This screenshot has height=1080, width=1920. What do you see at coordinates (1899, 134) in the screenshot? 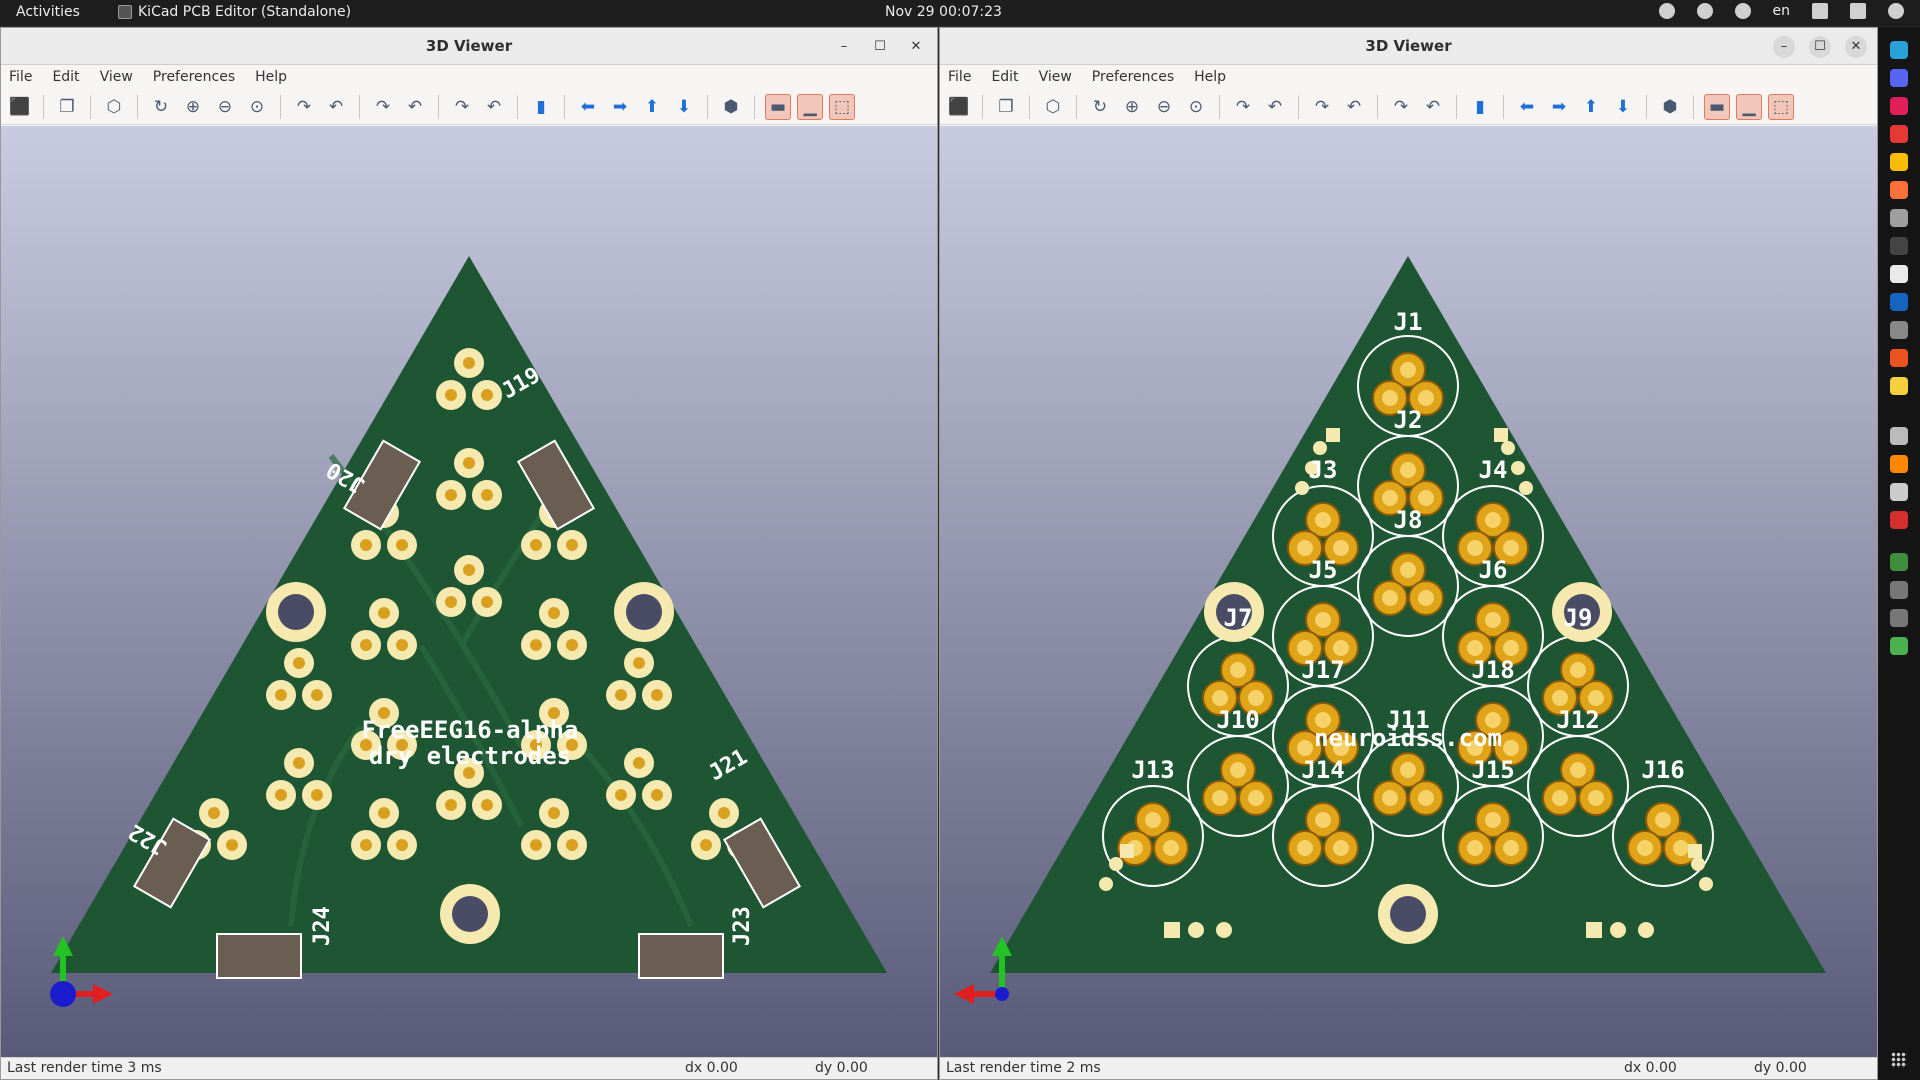
I see `yandex-icon` at bounding box center [1899, 134].